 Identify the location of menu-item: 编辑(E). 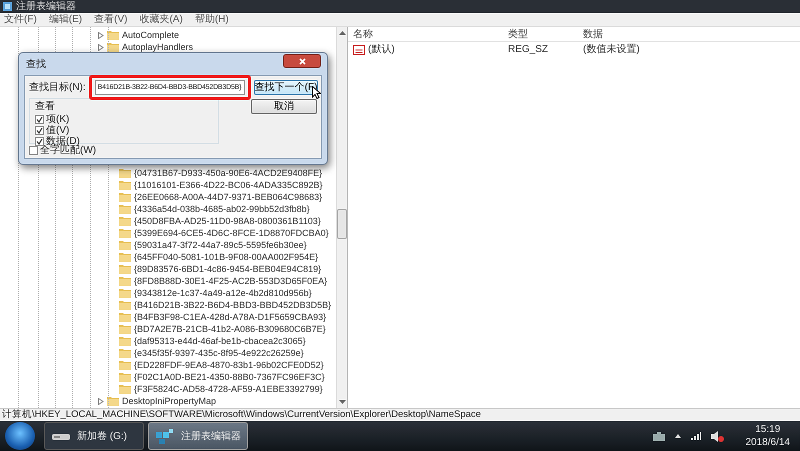
(65, 19).